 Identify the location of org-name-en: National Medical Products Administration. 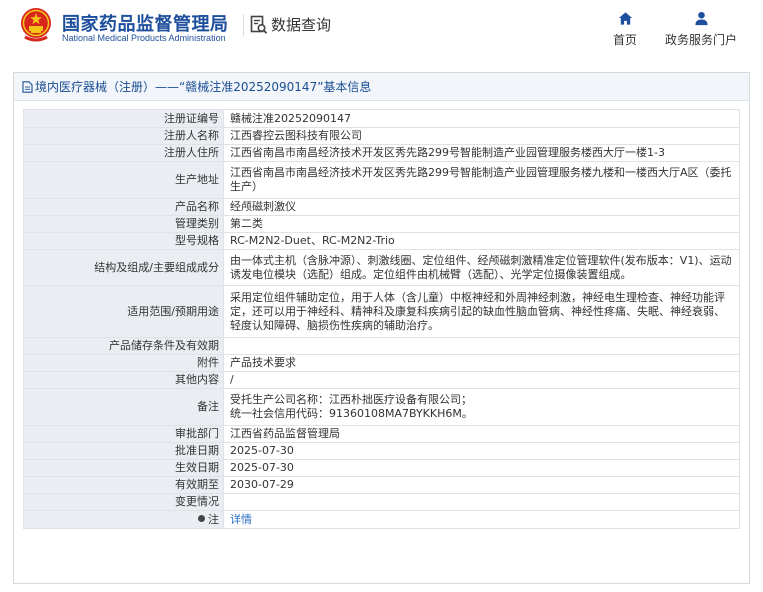
(144, 38).